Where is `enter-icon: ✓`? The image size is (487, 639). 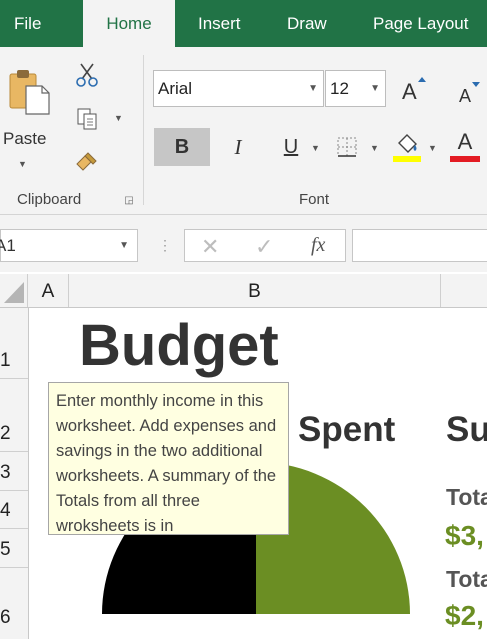
enter-icon: ✓ is located at coordinates (264, 247).